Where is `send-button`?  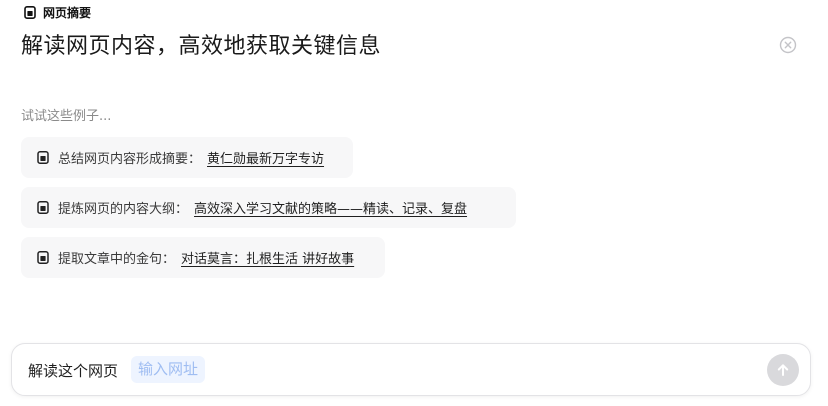
send-button is located at coordinates (783, 370).